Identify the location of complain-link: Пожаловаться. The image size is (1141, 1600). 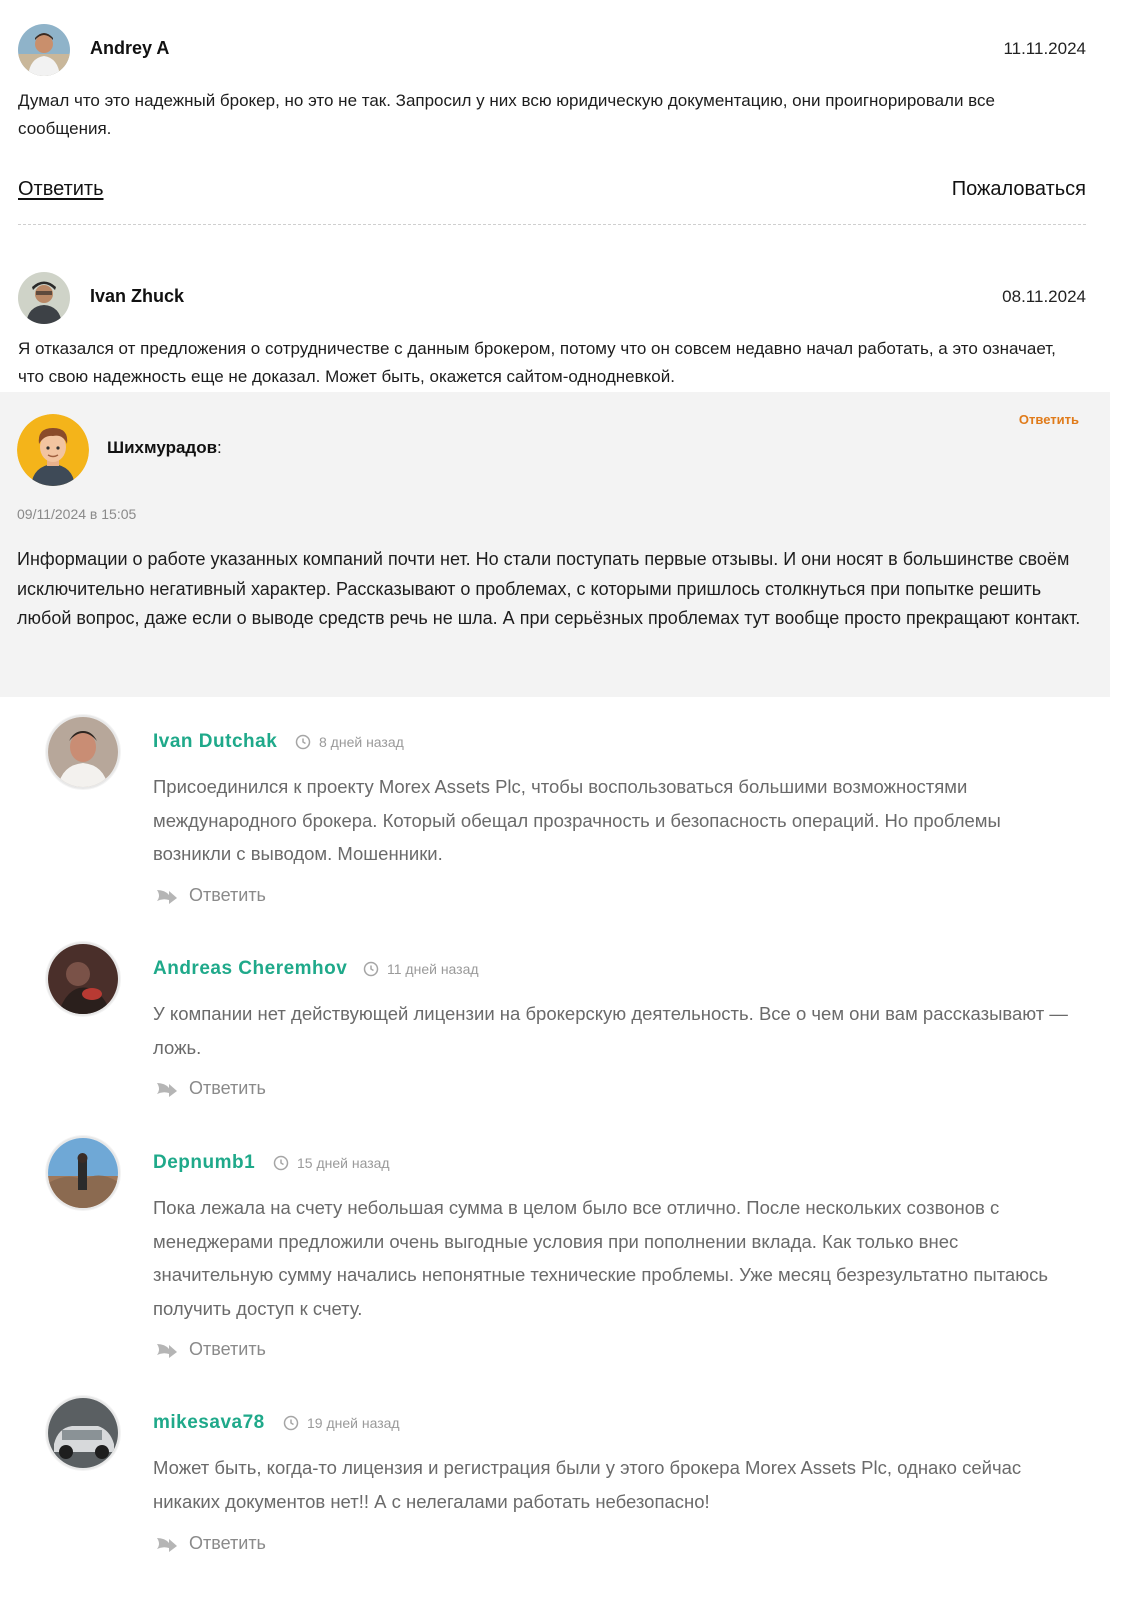
(1019, 189).